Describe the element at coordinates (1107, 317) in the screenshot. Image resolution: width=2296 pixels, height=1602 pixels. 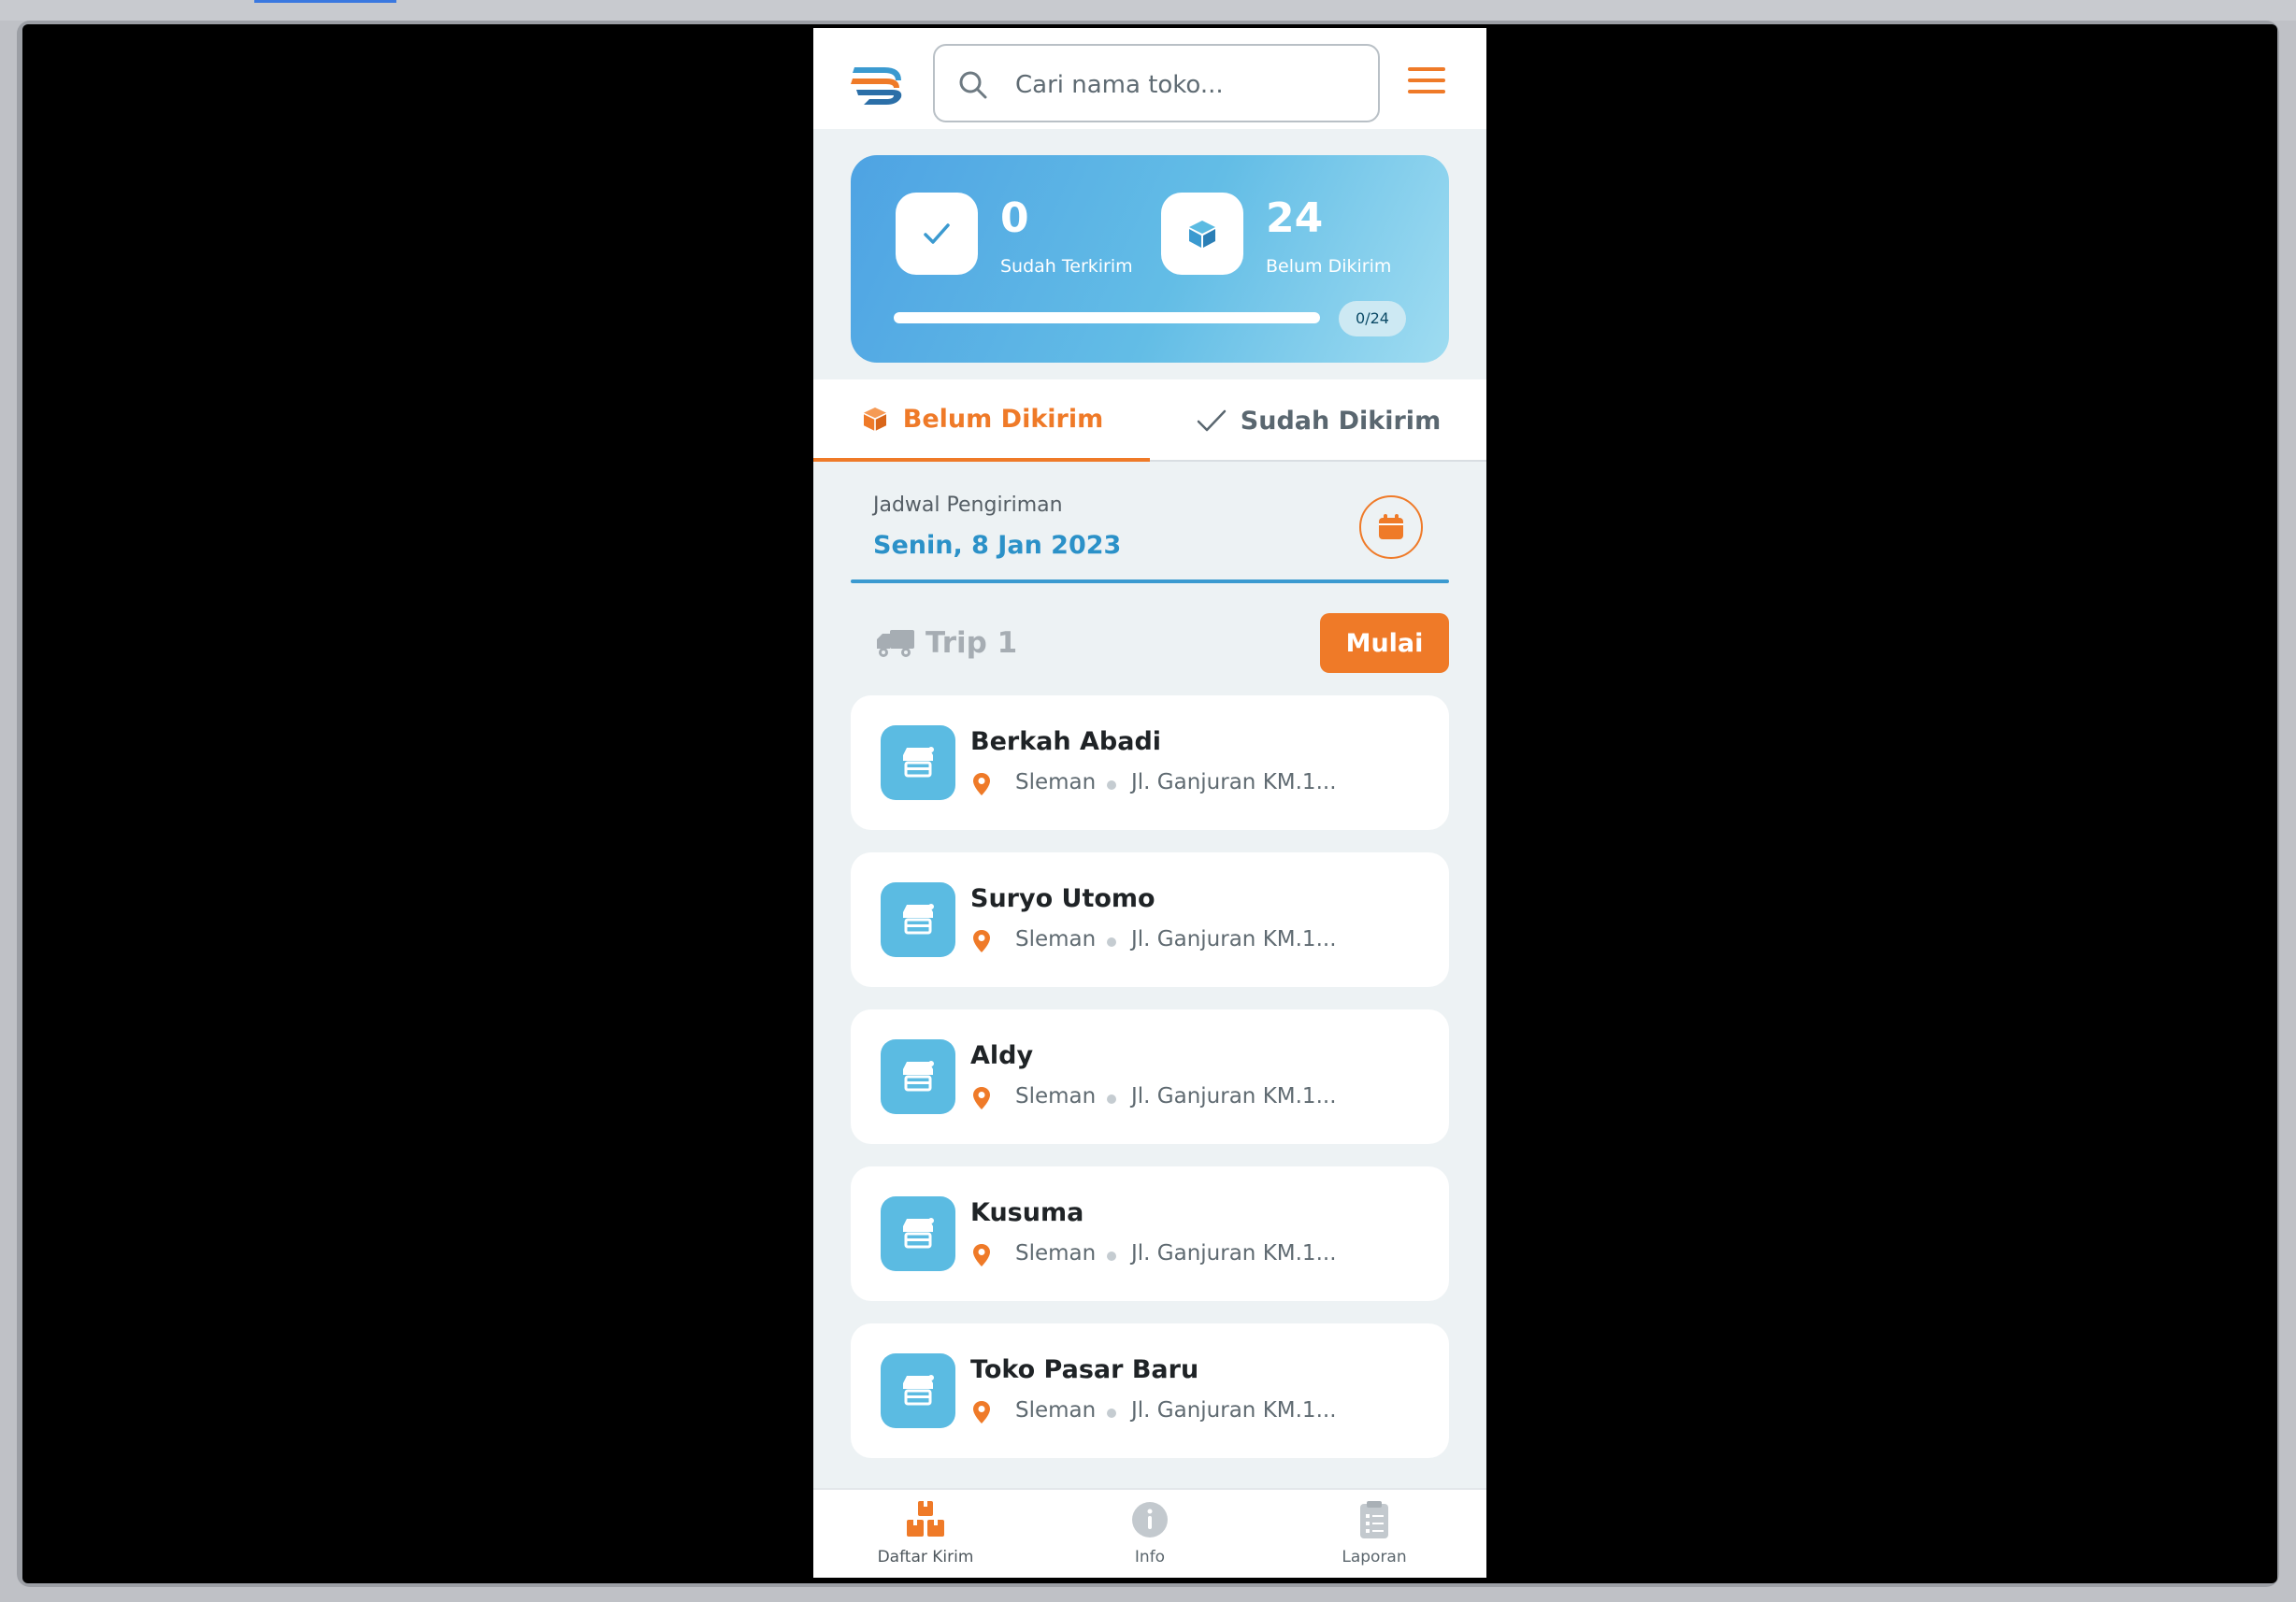
I see `delivery-progress-bar` at that location.